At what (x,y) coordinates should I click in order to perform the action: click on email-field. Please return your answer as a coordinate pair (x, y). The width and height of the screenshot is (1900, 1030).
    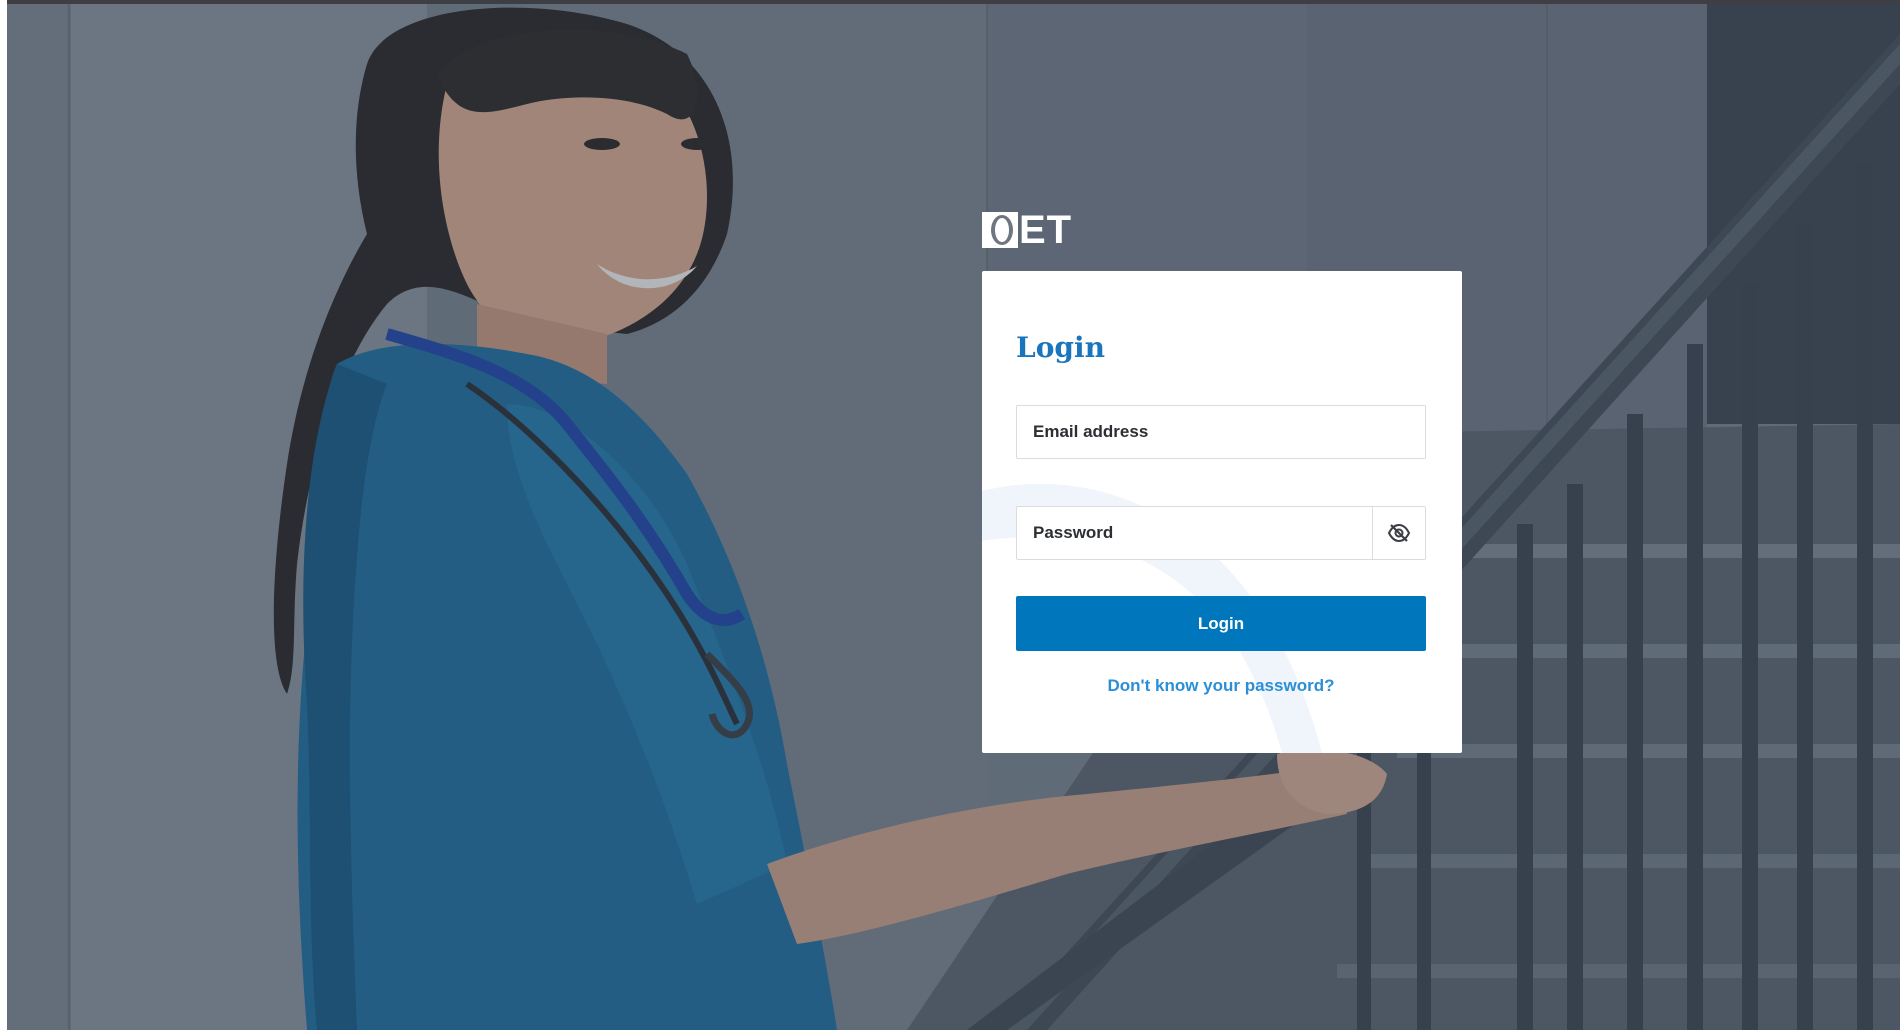
    Looking at the image, I should click on (1221, 432).